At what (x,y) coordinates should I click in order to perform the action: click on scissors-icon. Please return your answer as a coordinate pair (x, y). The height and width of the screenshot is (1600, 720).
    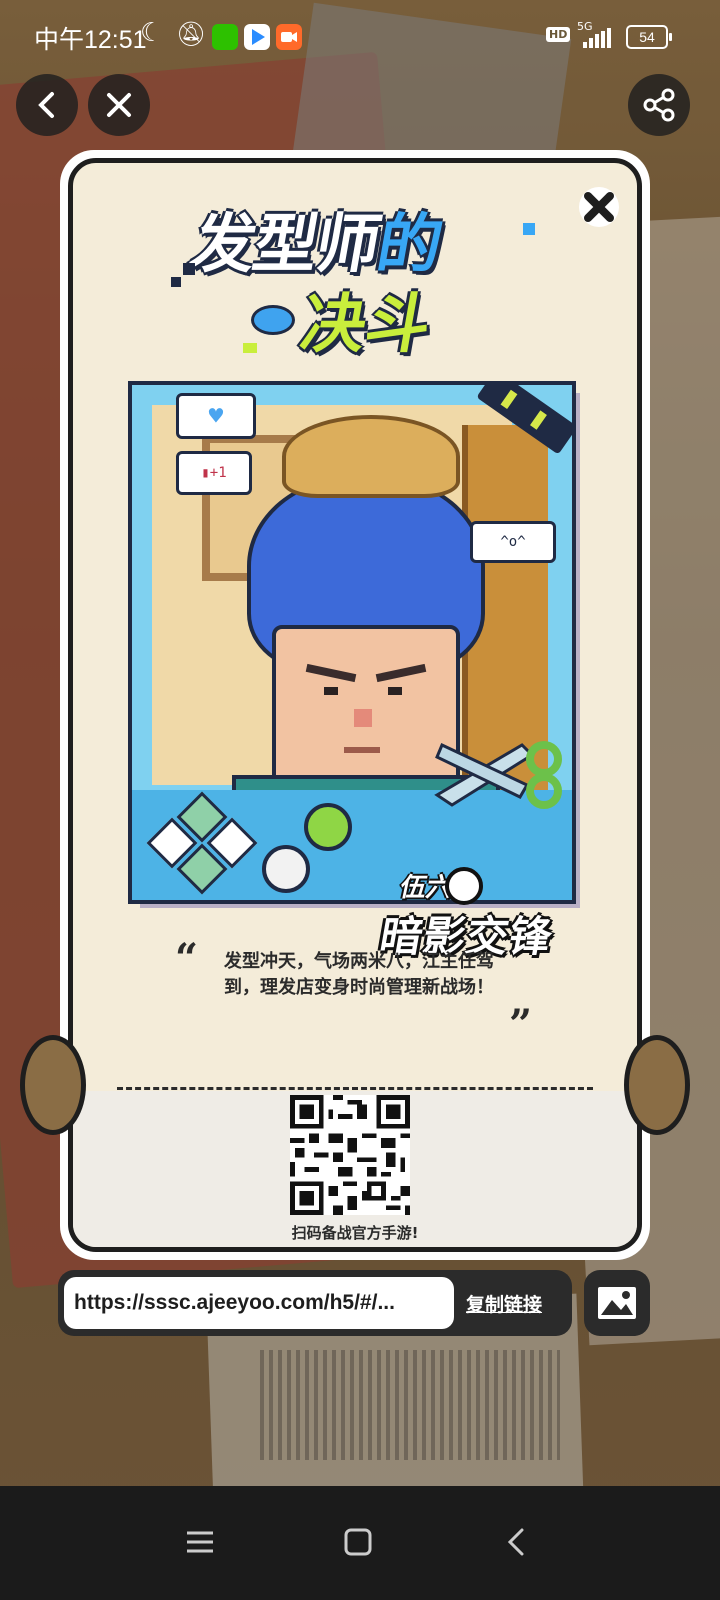
    Looking at the image, I should click on (498, 775).